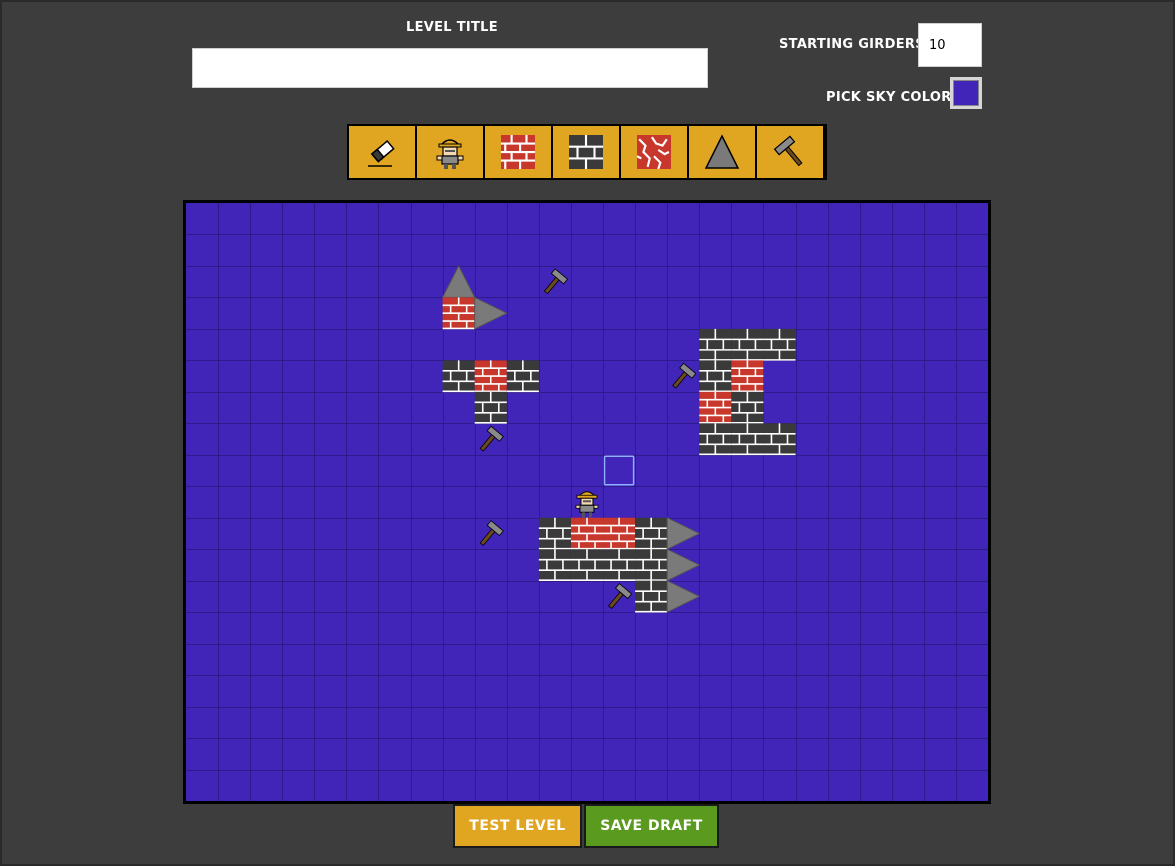 The width and height of the screenshot is (1175, 866). I want to click on sky-color-label: PICK SKY COLOR, so click(889, 97).